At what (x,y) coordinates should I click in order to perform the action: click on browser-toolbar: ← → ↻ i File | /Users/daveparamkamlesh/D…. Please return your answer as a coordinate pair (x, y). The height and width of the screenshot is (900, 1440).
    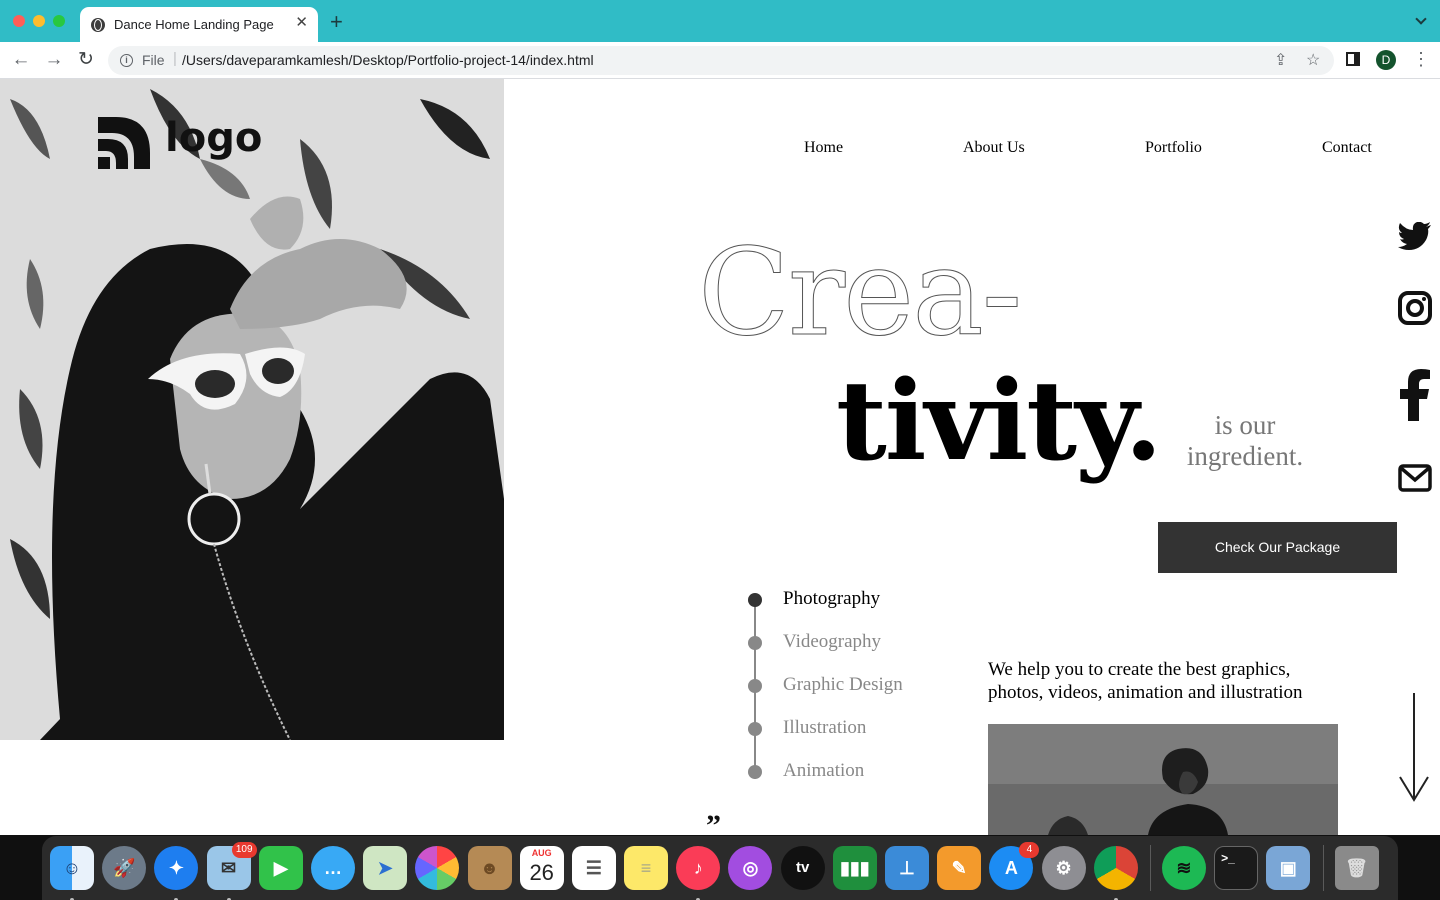
    Looking at the image, I should click on (720, 60).